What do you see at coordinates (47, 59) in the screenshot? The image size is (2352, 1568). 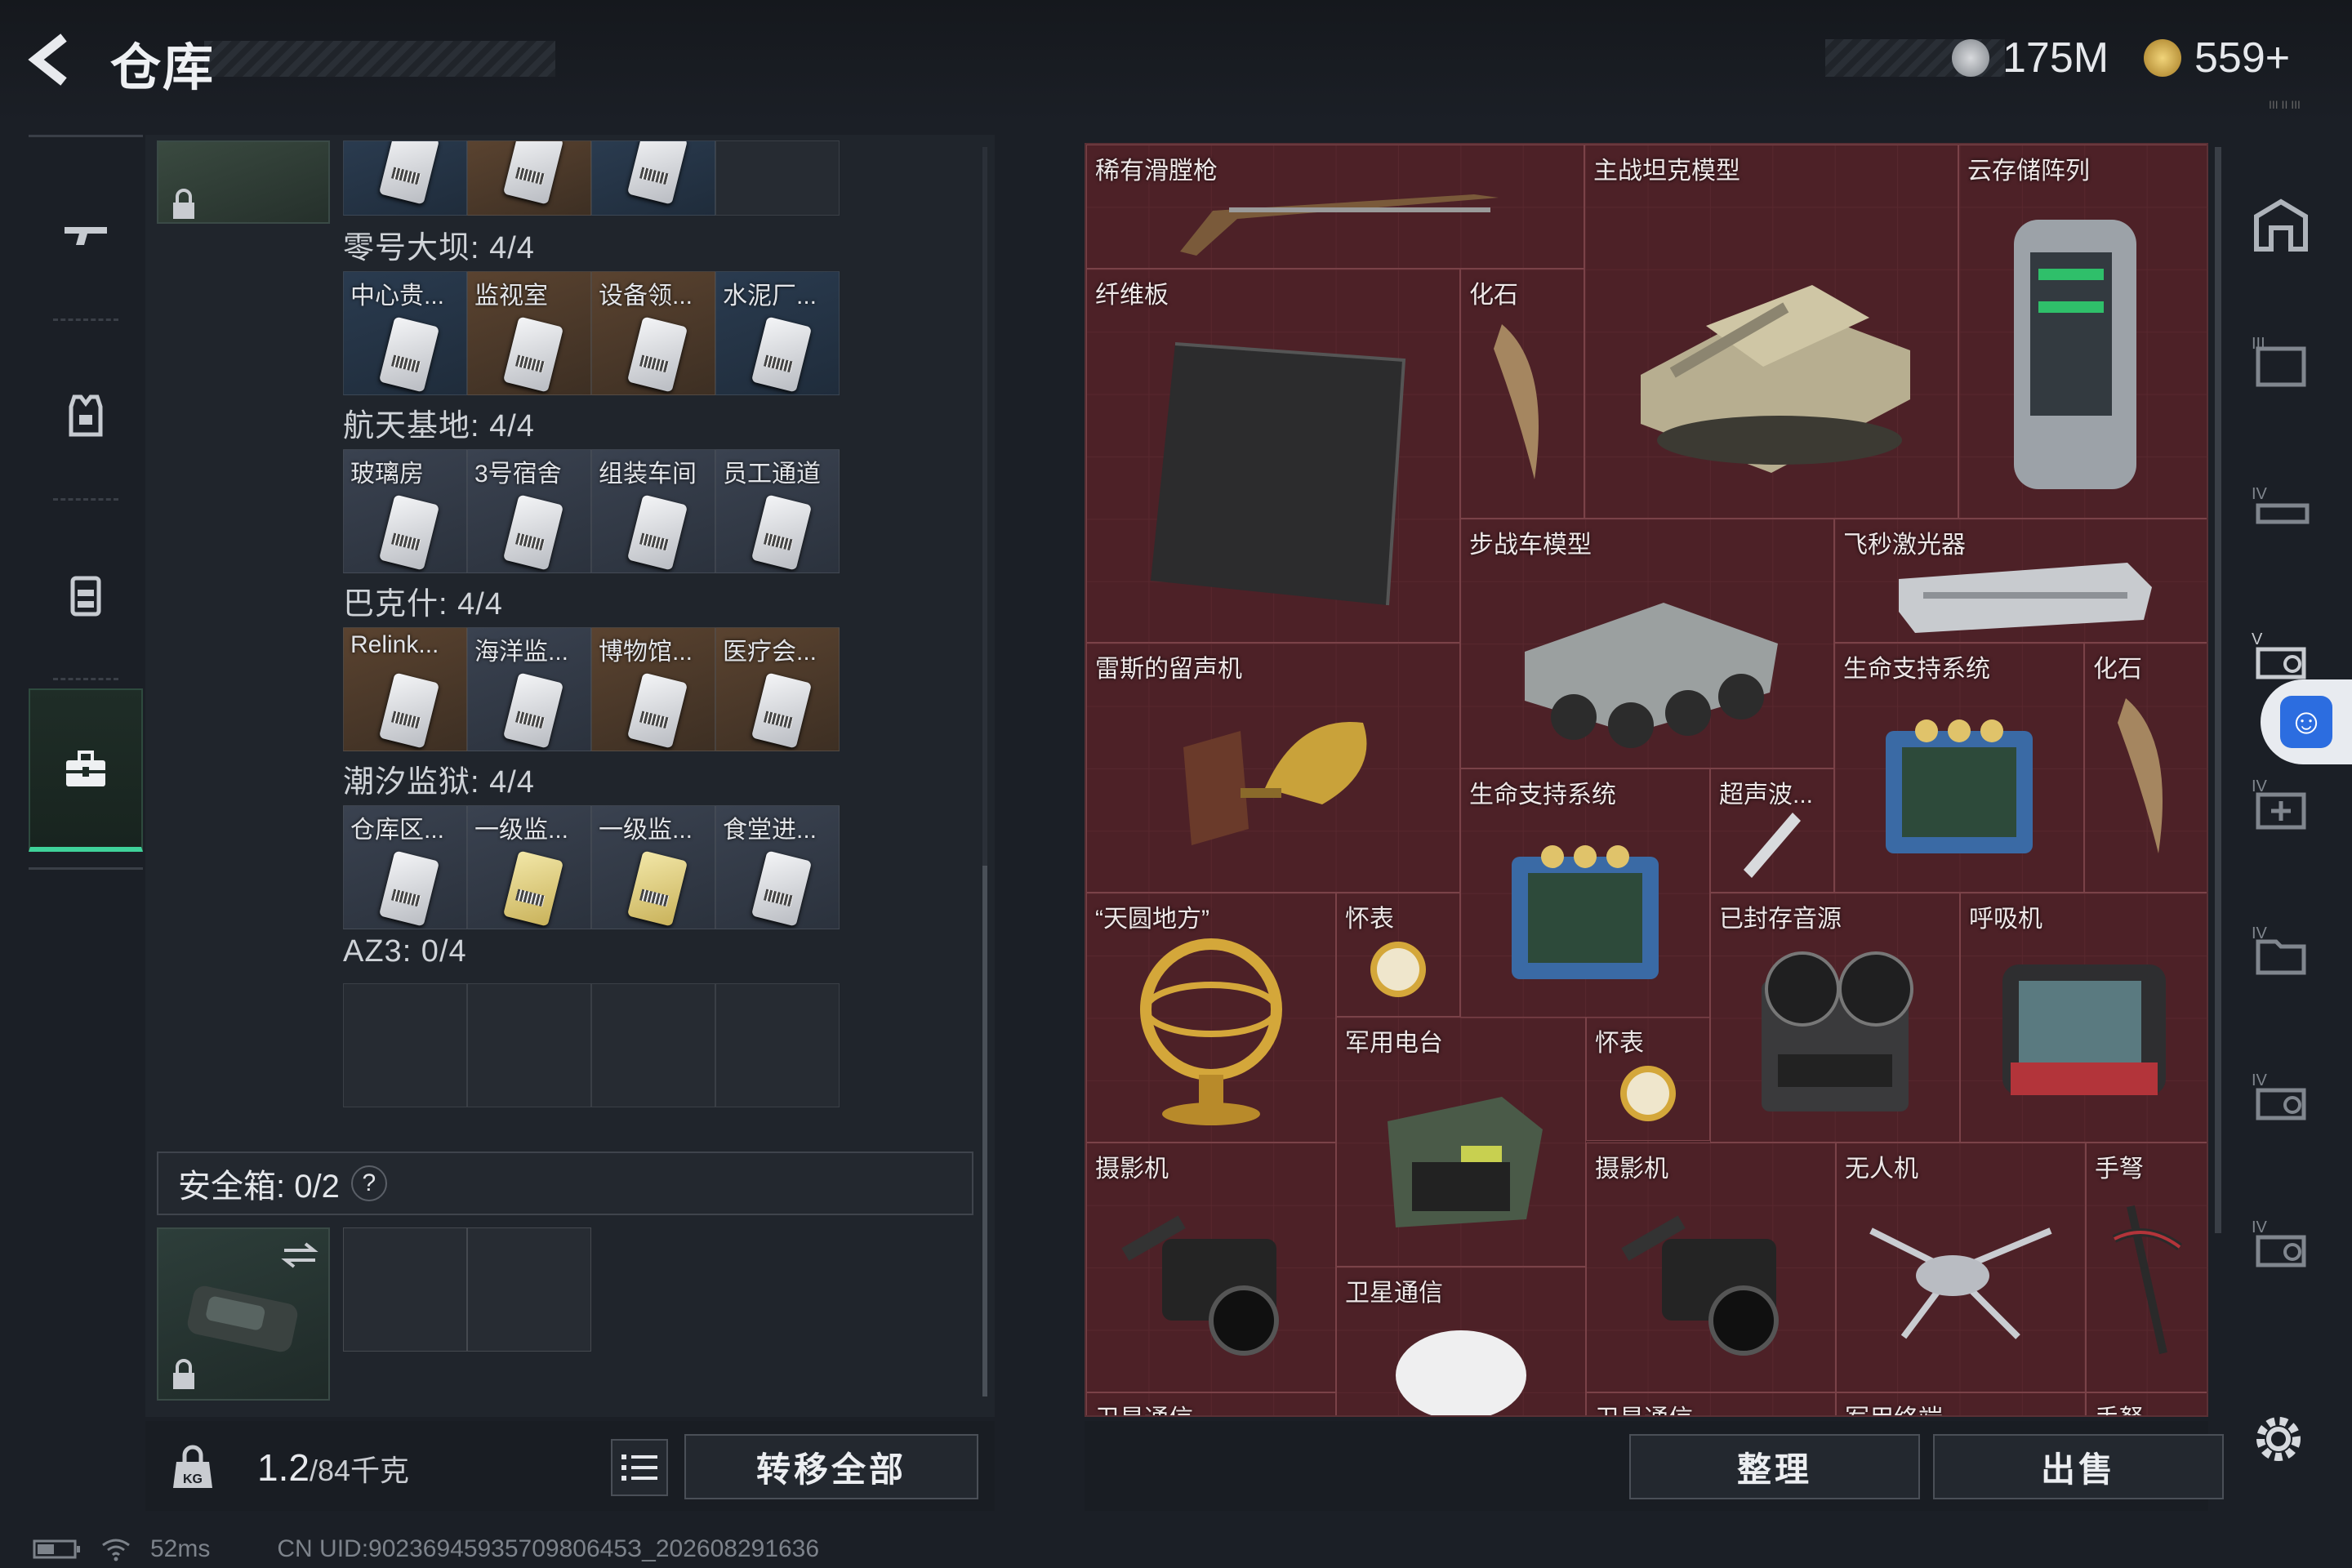 I see `chevron-left-icon` at bounding box center [47, 59].